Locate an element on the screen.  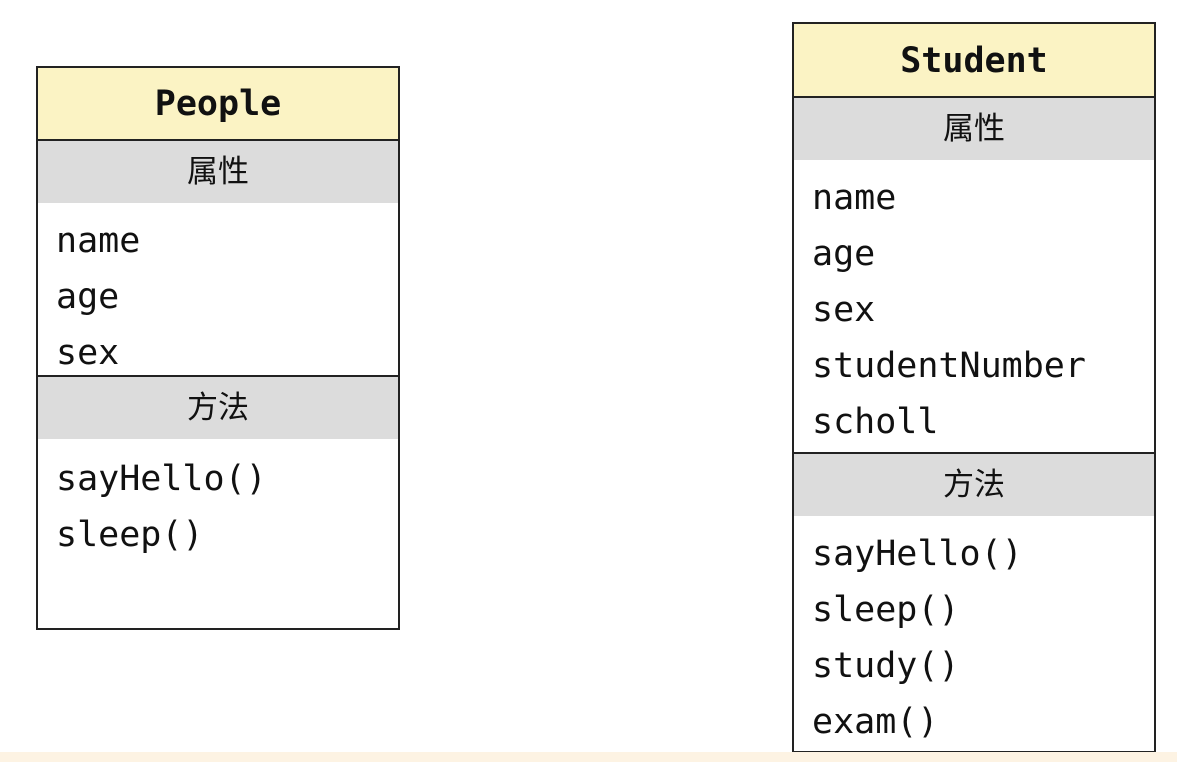
method-list: sayHello() sleep() is located at coordinates (218, 501).